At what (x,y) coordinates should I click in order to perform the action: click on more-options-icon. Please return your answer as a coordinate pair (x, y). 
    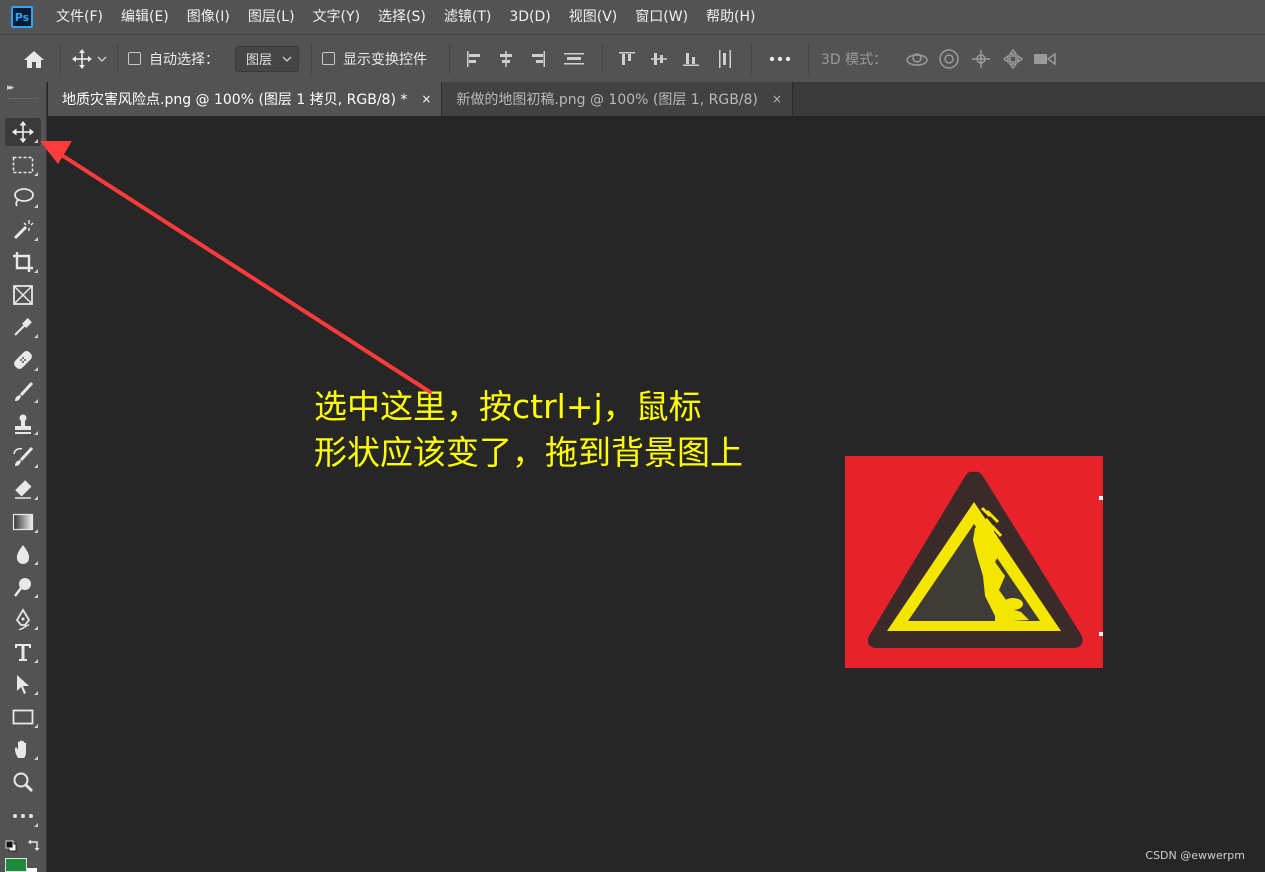
    Looking at the image, I should click on (780, 59).